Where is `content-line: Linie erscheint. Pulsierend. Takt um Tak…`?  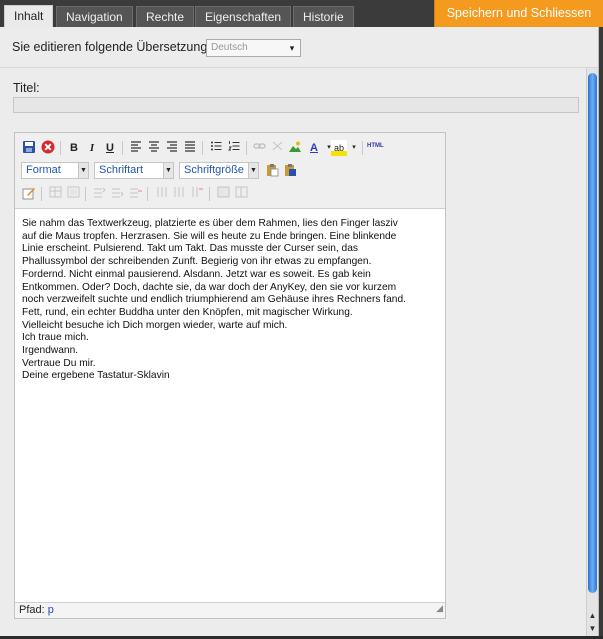
content-line: Linie erscheint. Pulsierend. Takt um Tak… is located at coordinates (190, 249).